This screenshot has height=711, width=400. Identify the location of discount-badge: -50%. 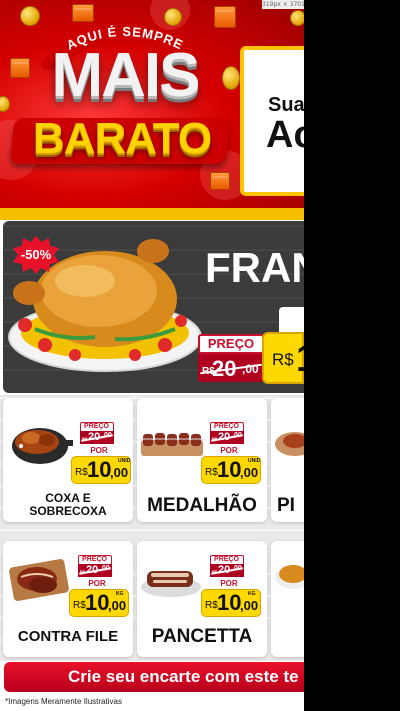
(36, 255).